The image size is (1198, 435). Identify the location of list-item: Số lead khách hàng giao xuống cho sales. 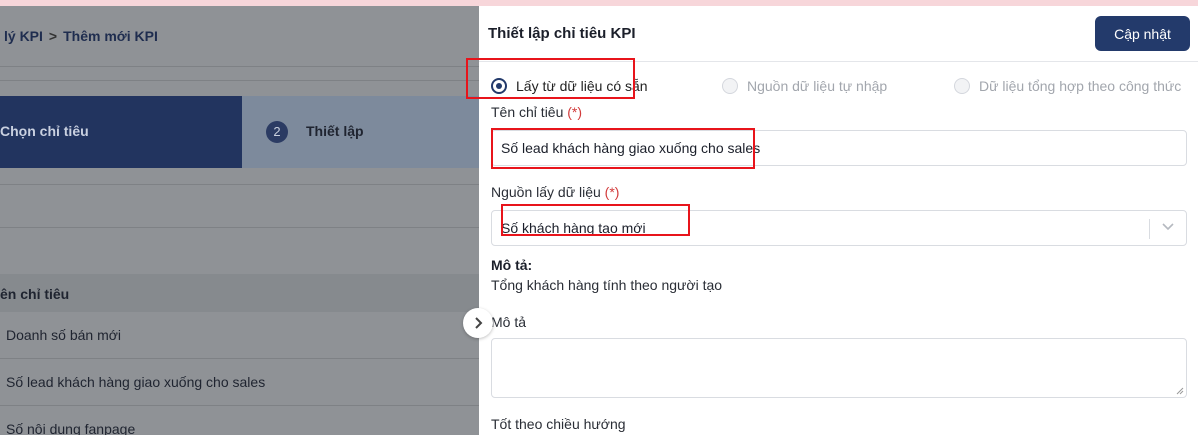
(239, 382).